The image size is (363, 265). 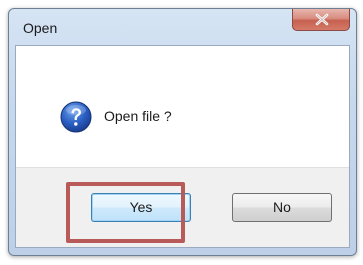 What do you see at coordinates (282, 207) in the screenshot?
I see `no-button: No` at bounding box center [282, 207].